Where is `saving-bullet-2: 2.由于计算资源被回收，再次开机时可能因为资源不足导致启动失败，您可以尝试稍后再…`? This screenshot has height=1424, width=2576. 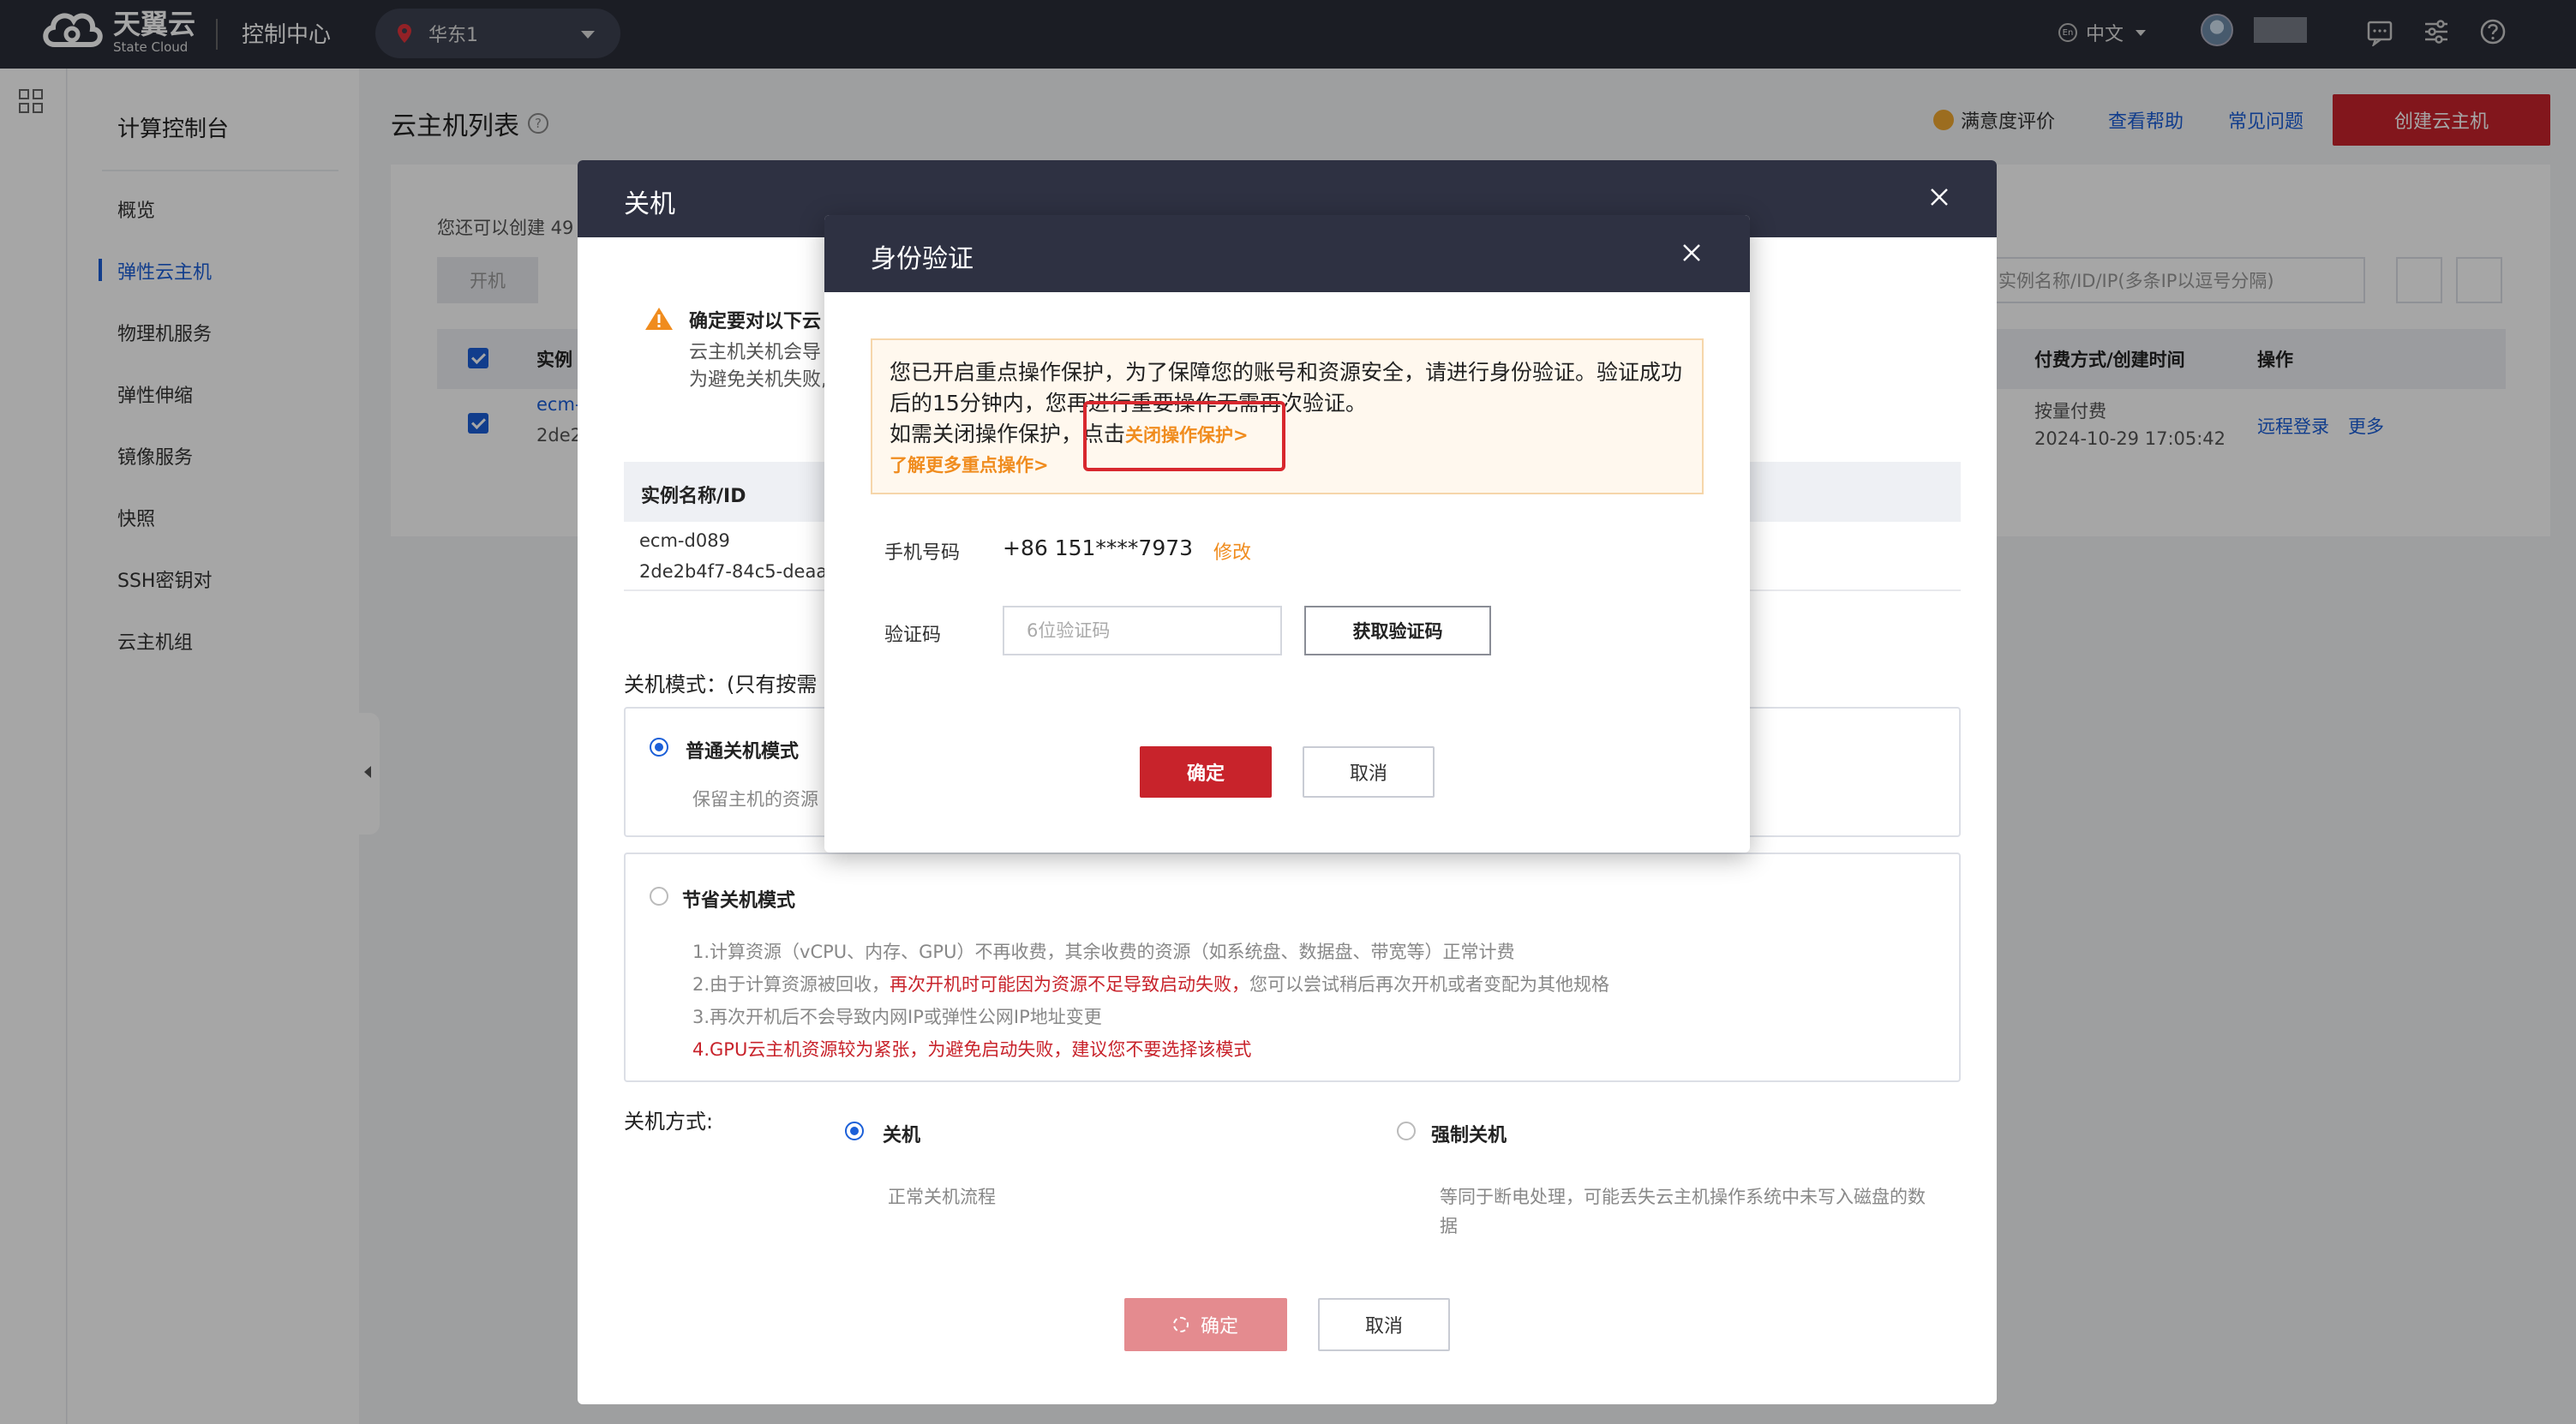 saving-bullet-2: 2.由于计算资源被回收，再次开机时可能因为资源不足导致启动失败，您可以尝试稍后再… is located at coordinates (1150, 983).